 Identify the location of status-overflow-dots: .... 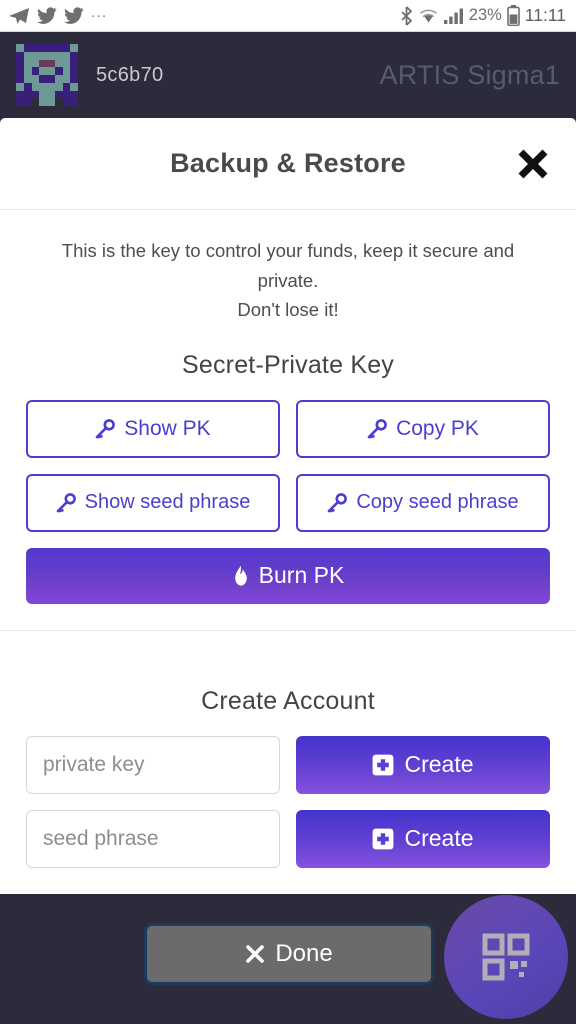
(99, 12).